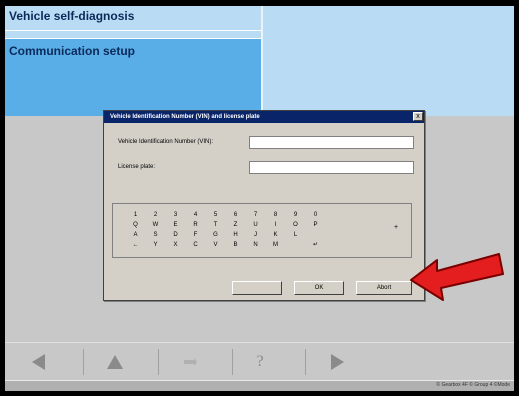 The width and height of the screenshot is (519, 396). Describe the element at coordinates (175, 214) in the screenshot. I see `keyboard-key: 3` at that location.